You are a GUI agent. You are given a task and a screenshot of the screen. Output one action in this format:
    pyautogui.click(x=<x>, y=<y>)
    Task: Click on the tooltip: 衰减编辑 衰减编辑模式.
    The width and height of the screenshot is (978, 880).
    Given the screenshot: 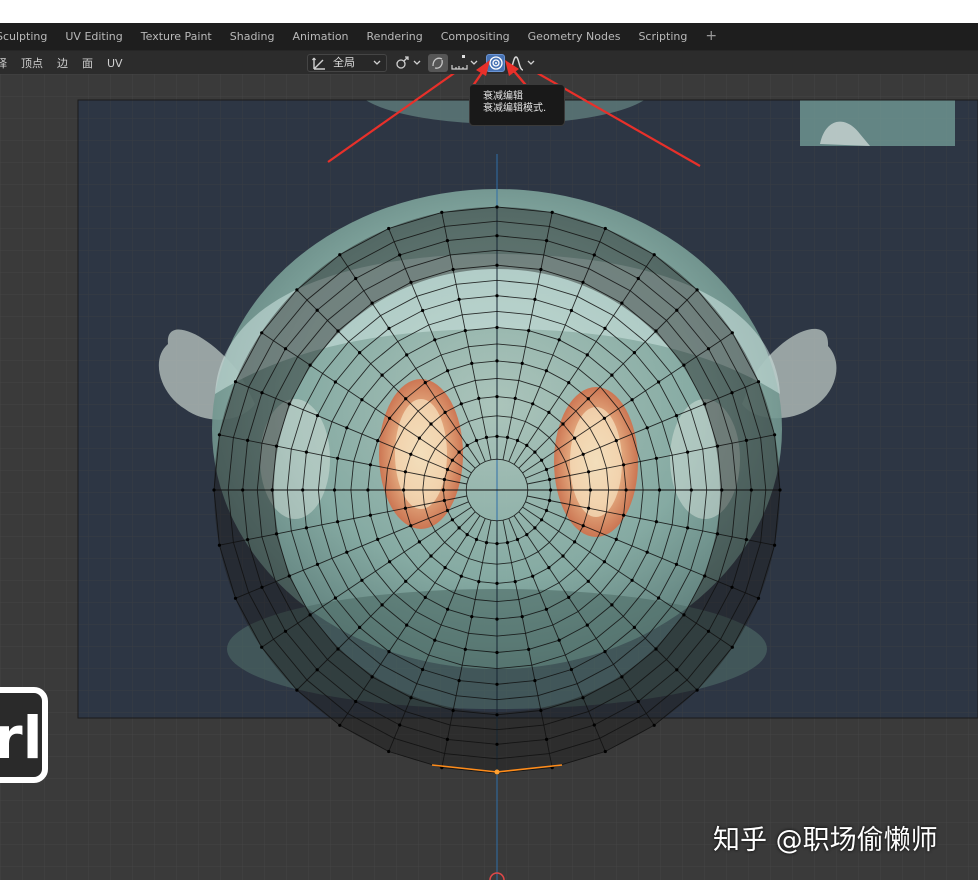 What is the action you would take?
    pyautogui.click(x=517, y=105)
    